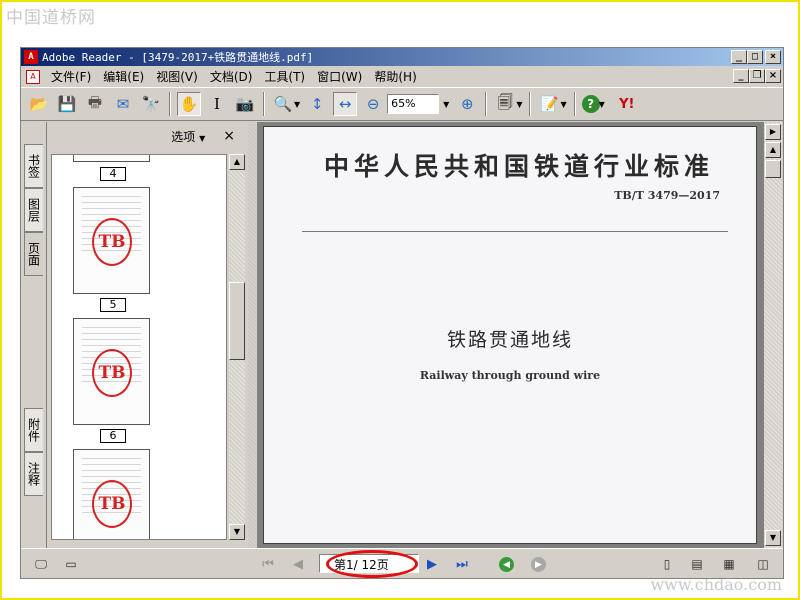  What do you see at coordinates (147, 136) in the screenshot?
I see `panel-header: 选项 ▼ ×` at bounding box center [147, 136].